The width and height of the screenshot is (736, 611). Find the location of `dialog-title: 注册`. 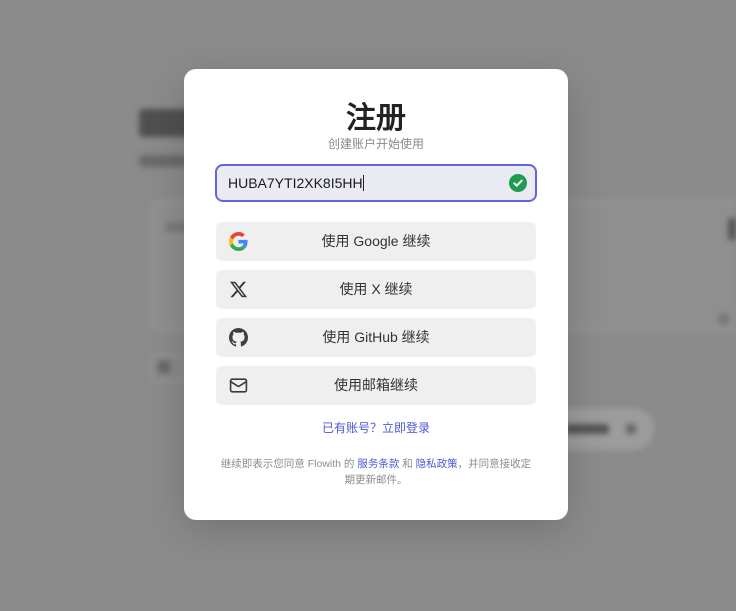

dialog-title: 注册 is located at coordinates (376, 118).